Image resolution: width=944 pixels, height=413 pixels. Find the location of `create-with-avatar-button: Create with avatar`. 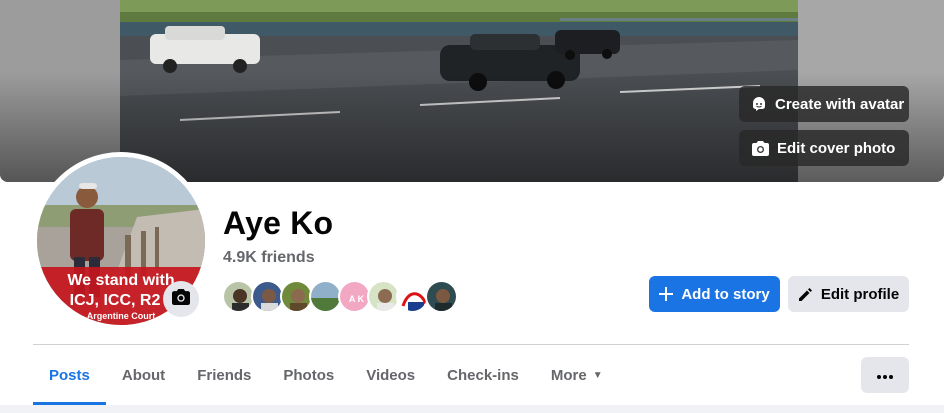

create-with-avatar-button: Create with avatar is located at coordinates (824, 104).